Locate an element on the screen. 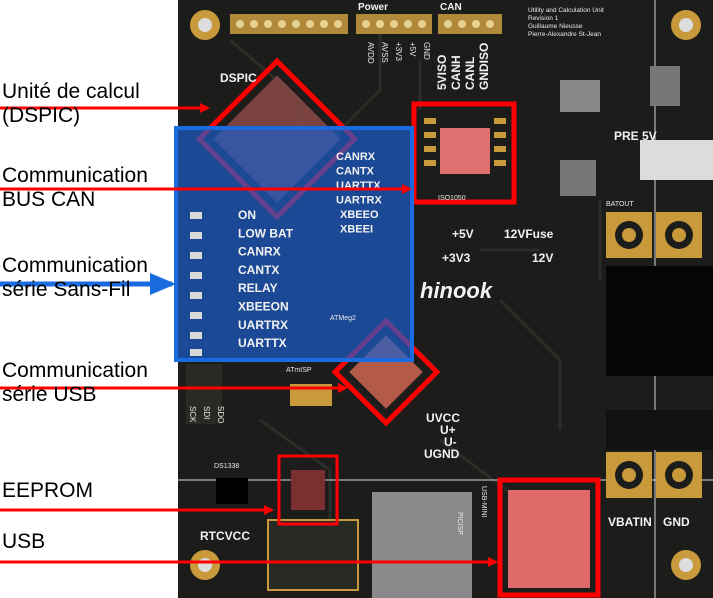 This screenshot has width=713, height=598. led-label: XBEEON is located at coordinates (263, 307).